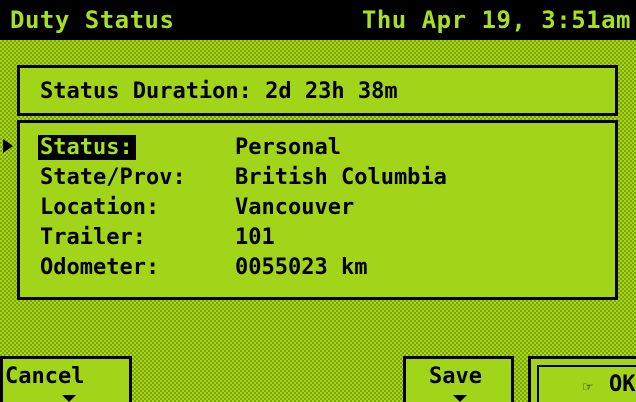 The image size is (636, 402). Describe the element at coordinates (203, 267) in the screenshot. I see `field-row-odometer: Odometer: 0055023 km` at that location.